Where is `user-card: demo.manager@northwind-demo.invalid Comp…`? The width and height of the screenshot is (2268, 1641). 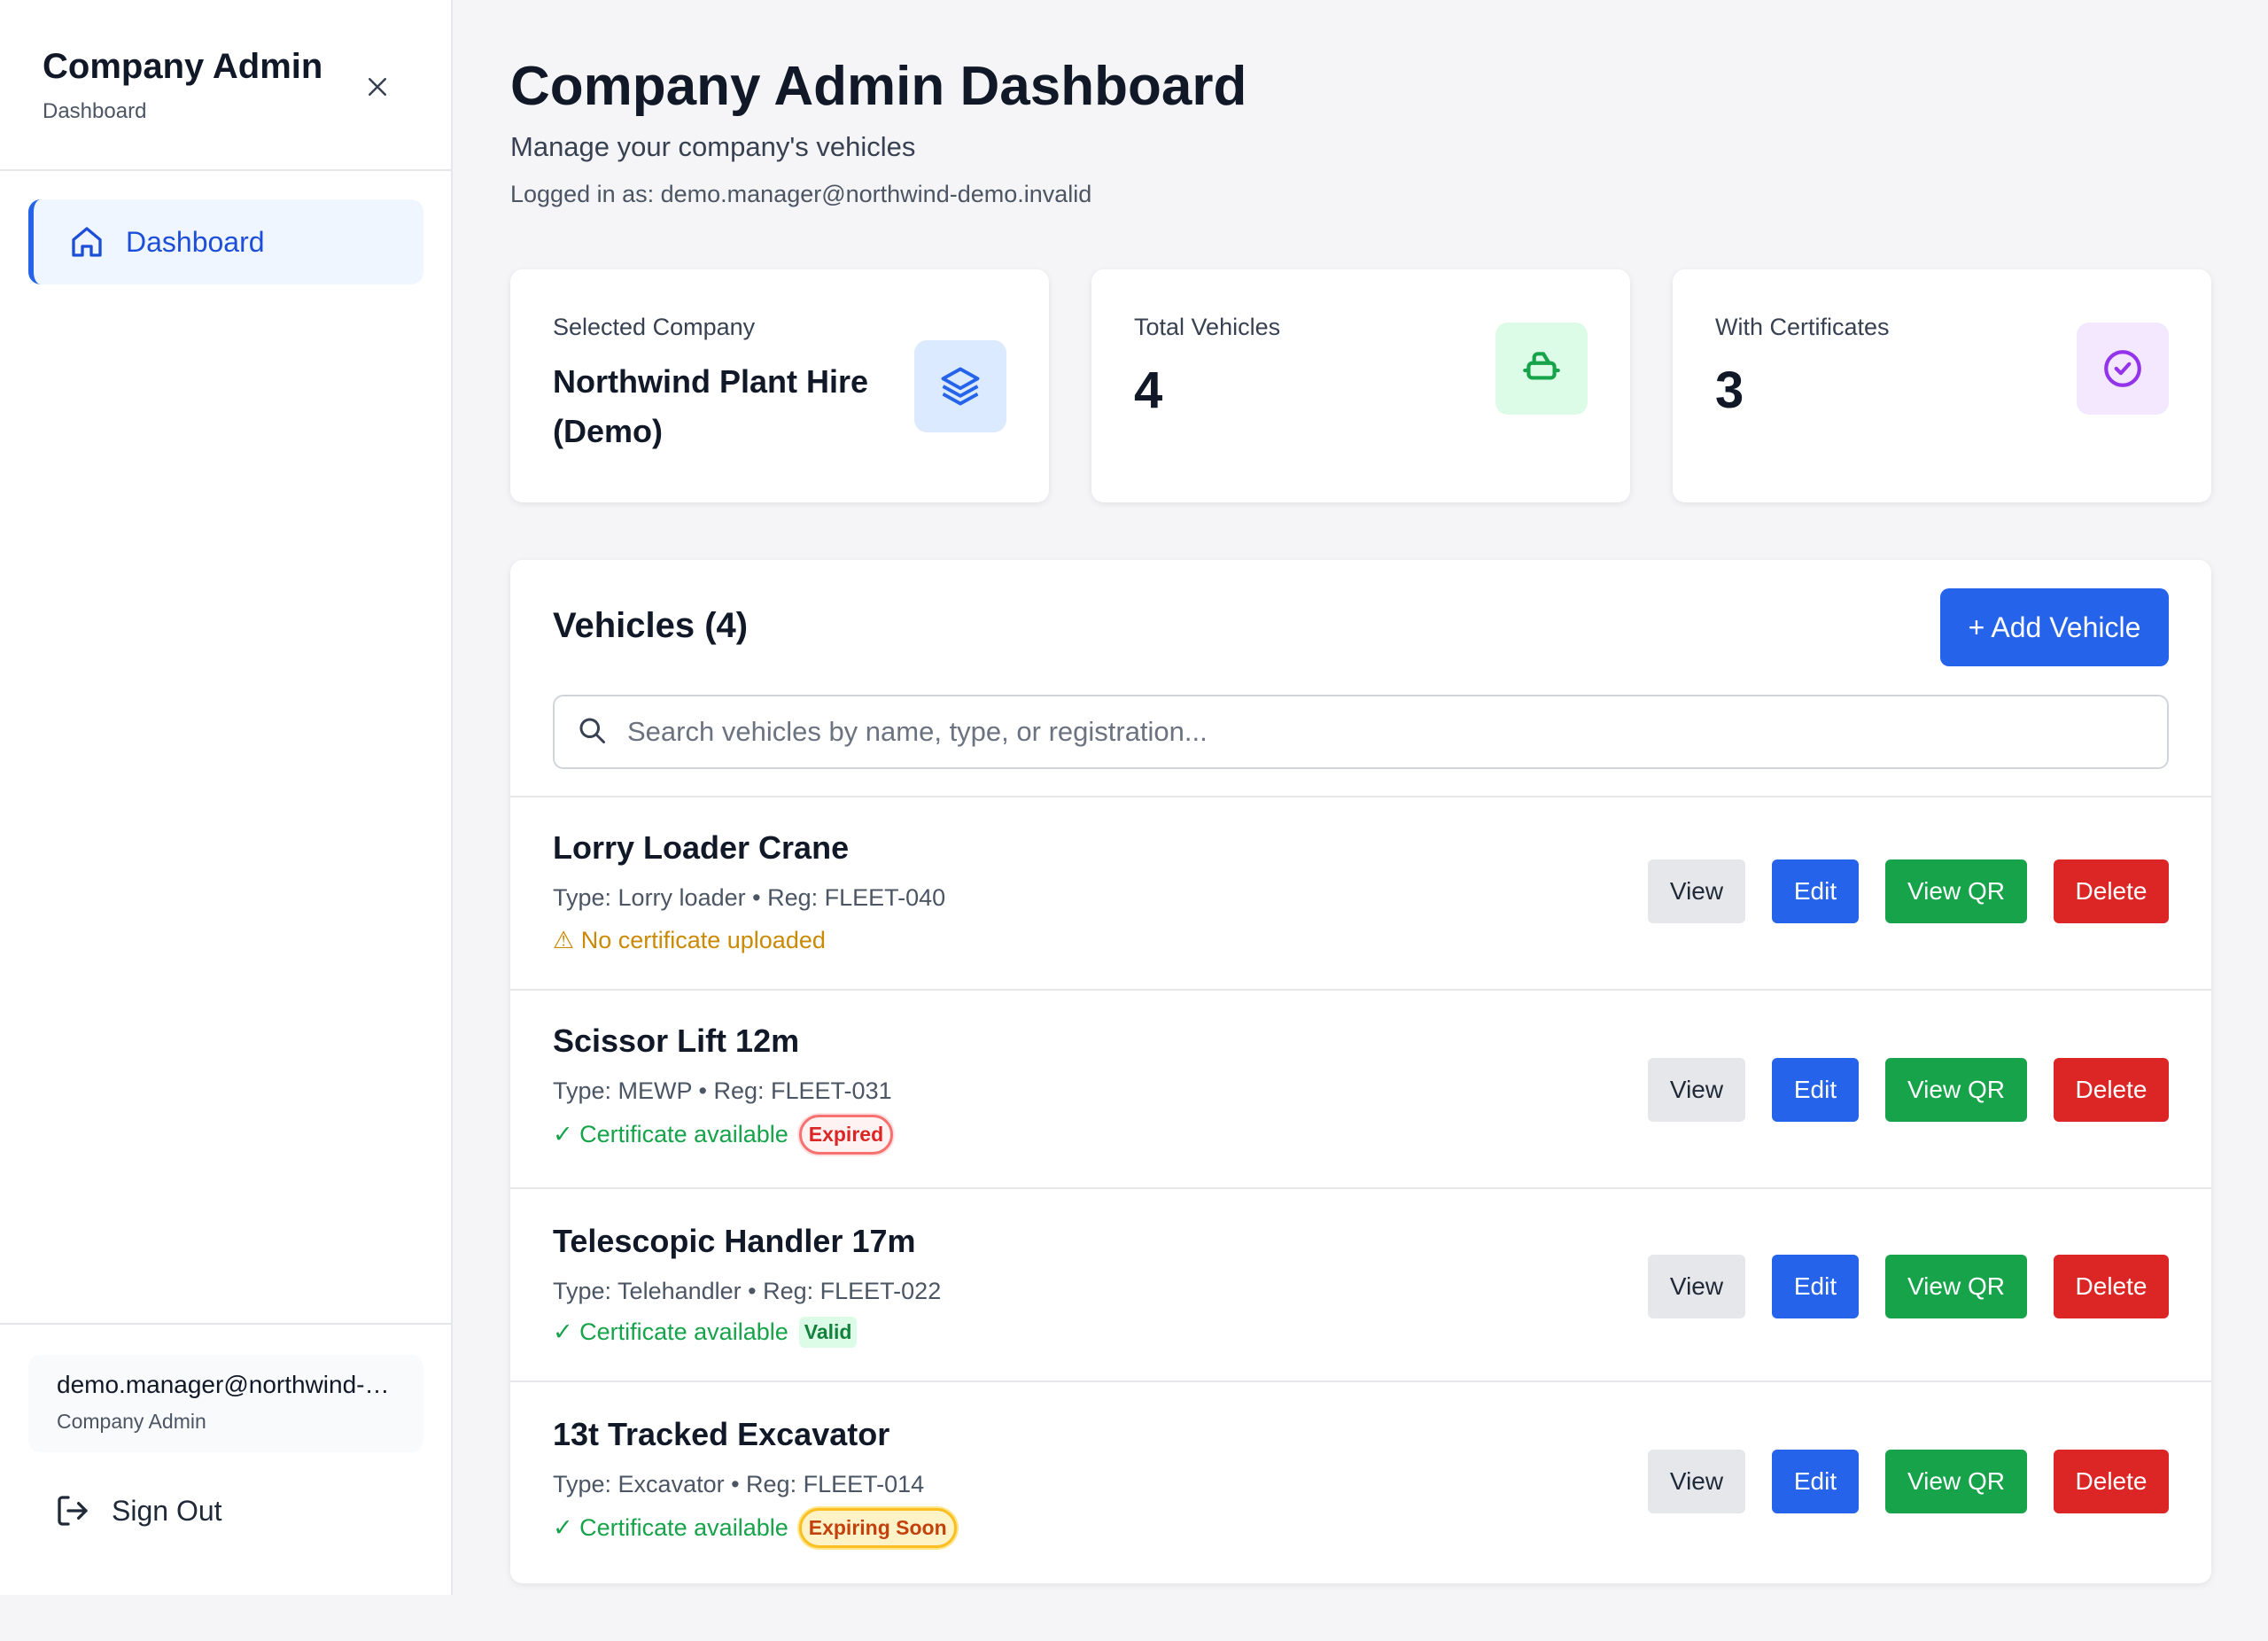
user-card: demo.manager@northwind-demo.invalid Comp… is located at coordinates (225, 1403).